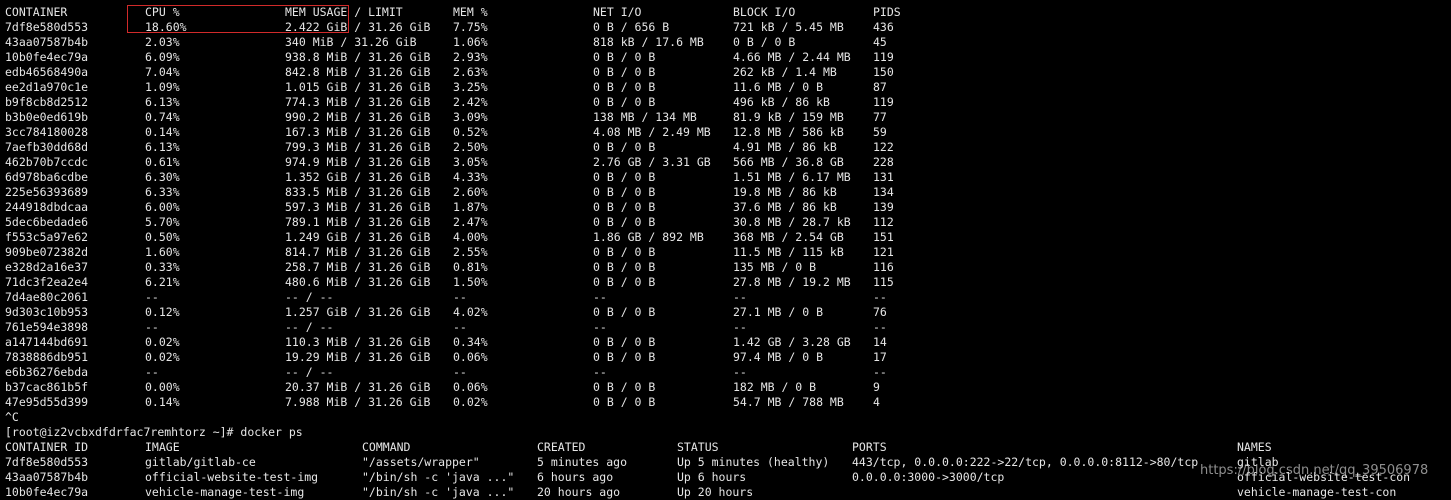  I want to click on stats-cell-net-io: 0 B / 656 B, so click(631, 27).